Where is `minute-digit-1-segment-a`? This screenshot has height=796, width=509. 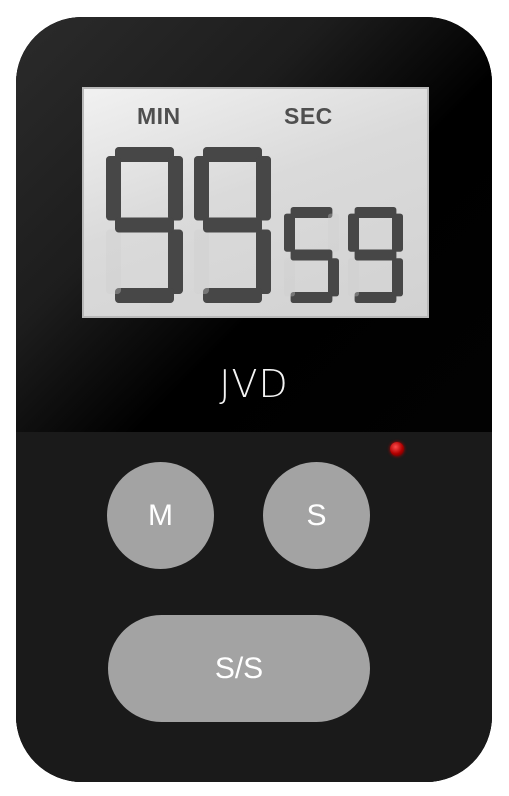
minute-digit-1-segment-a is located at coordinates (144, 154).